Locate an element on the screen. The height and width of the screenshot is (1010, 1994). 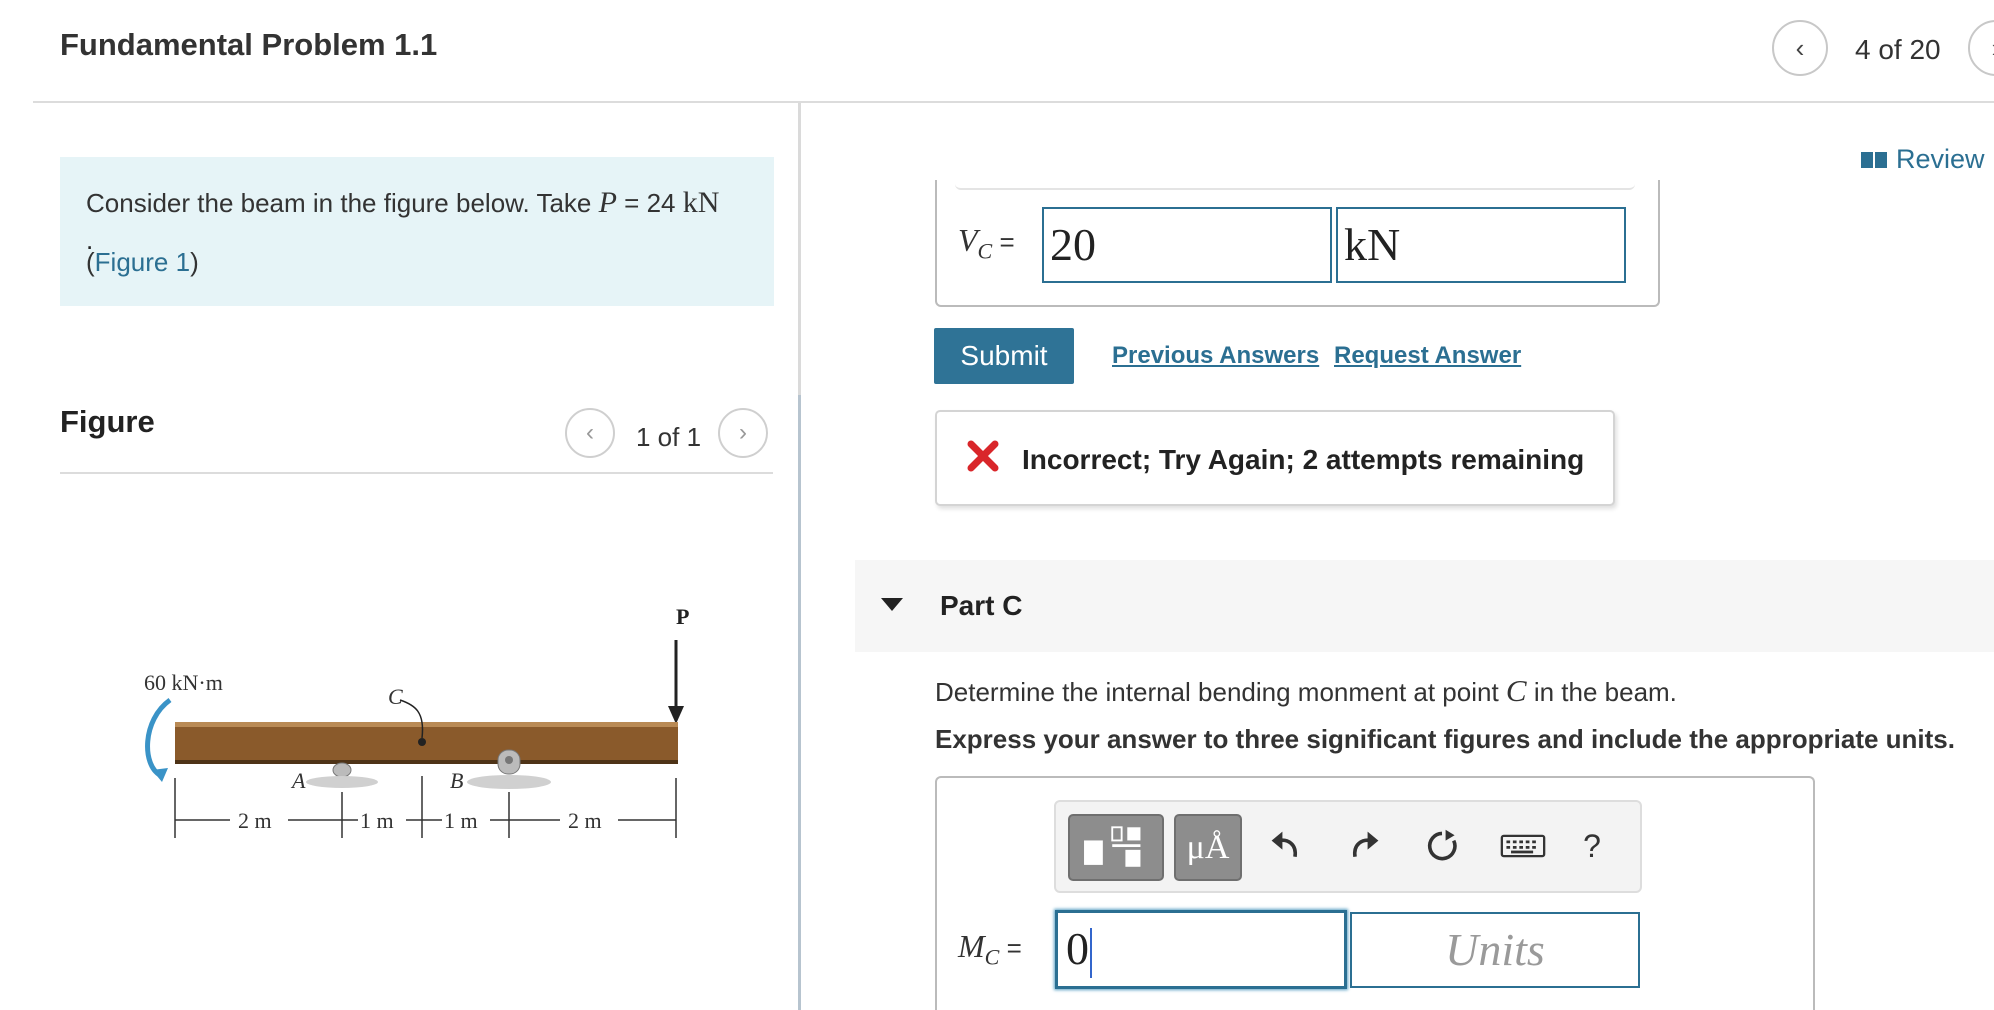
vc-value-input: 20 is located at coordinates (1187, 245).